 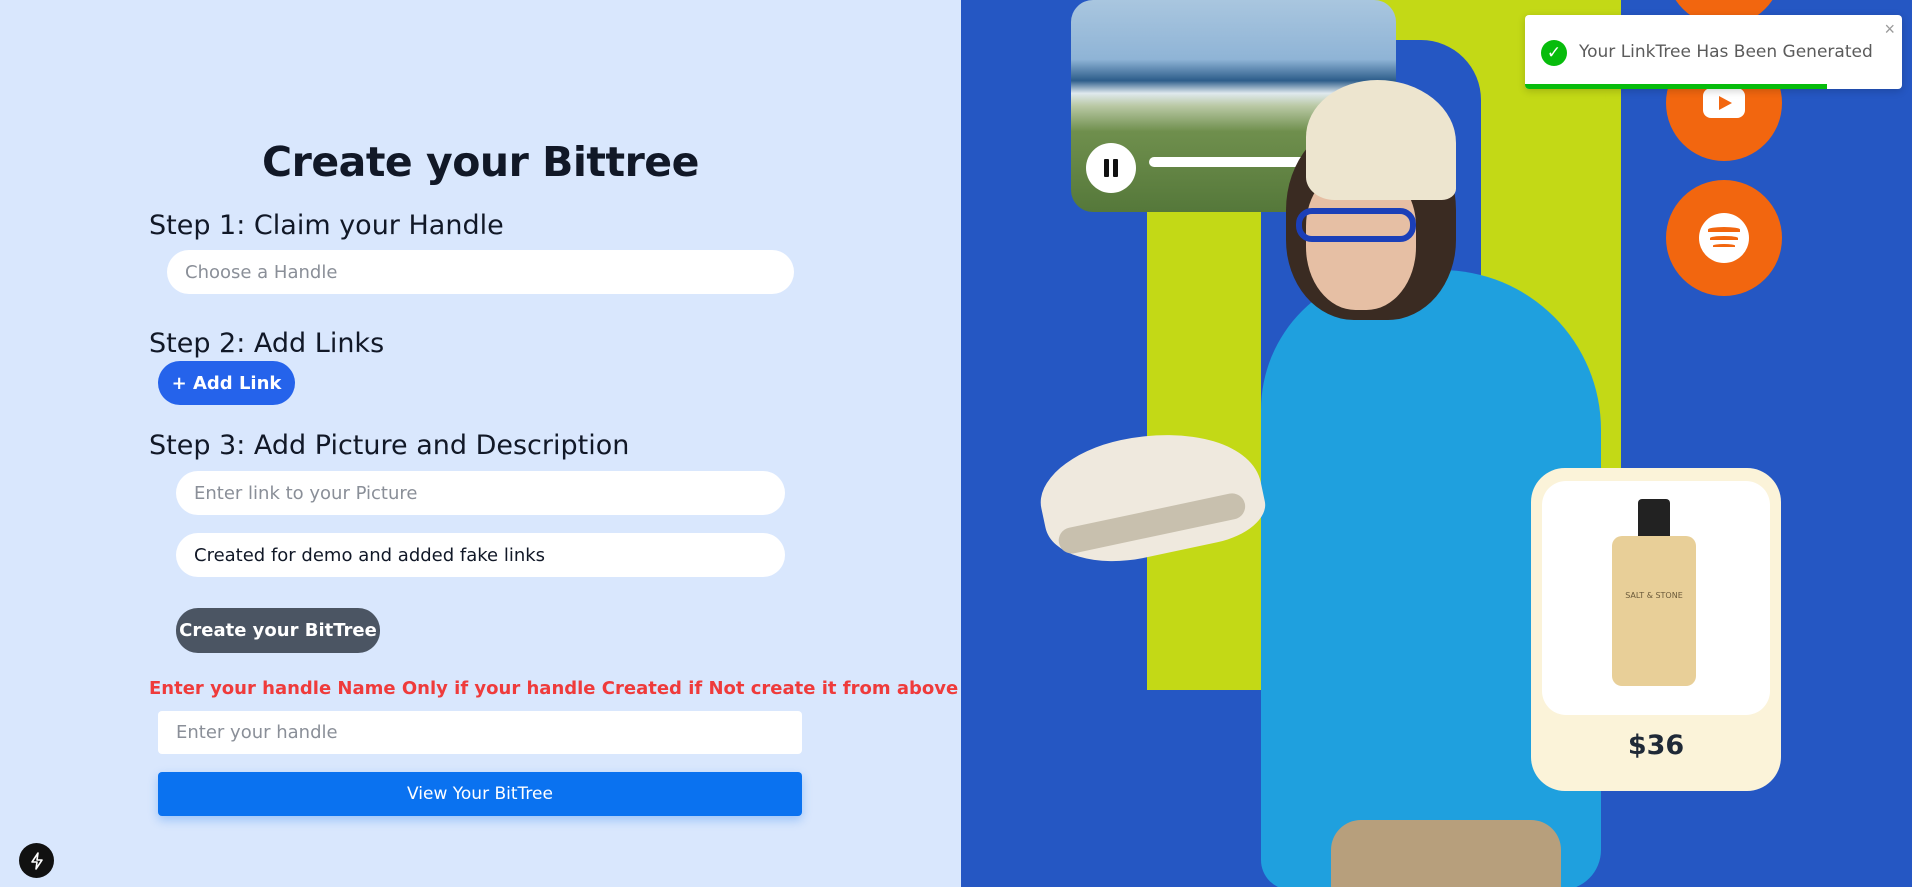 What do you see at coordinates (1554, 53) in the screenshot?
I see `check-icon: ✓` at bounding box center [1554, 53].